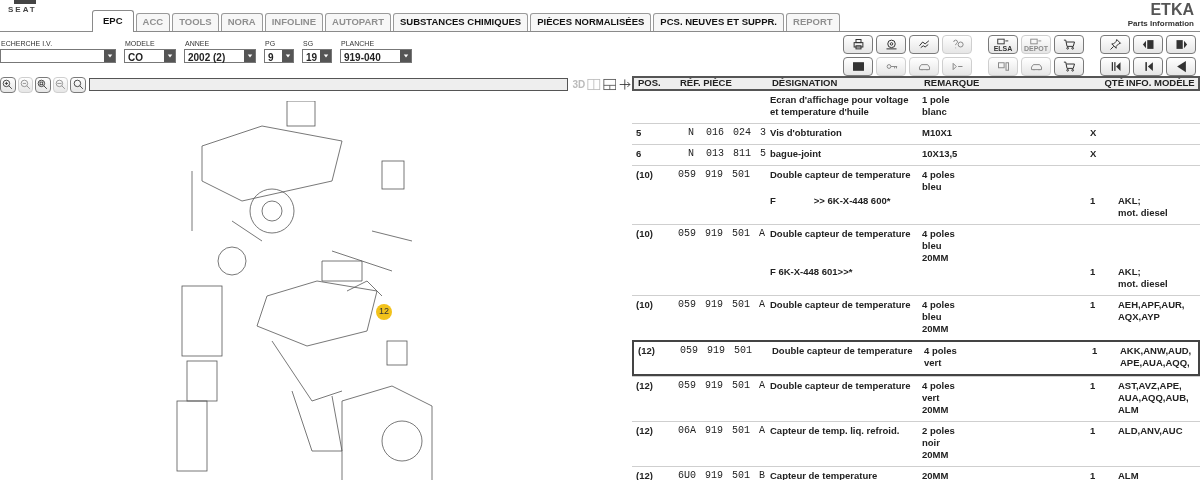  I want to click on dropdown-field: 919-040, so click(376, 56).